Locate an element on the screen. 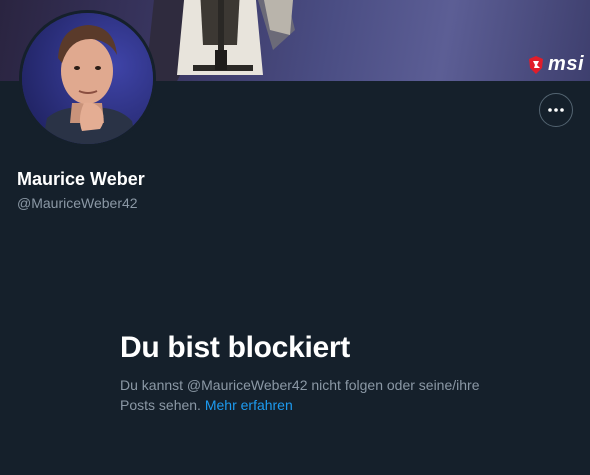 The height and width of the screenshot is (475, 590). learn-more-link: Mehr erfahren is located at coordinates (249, 405).